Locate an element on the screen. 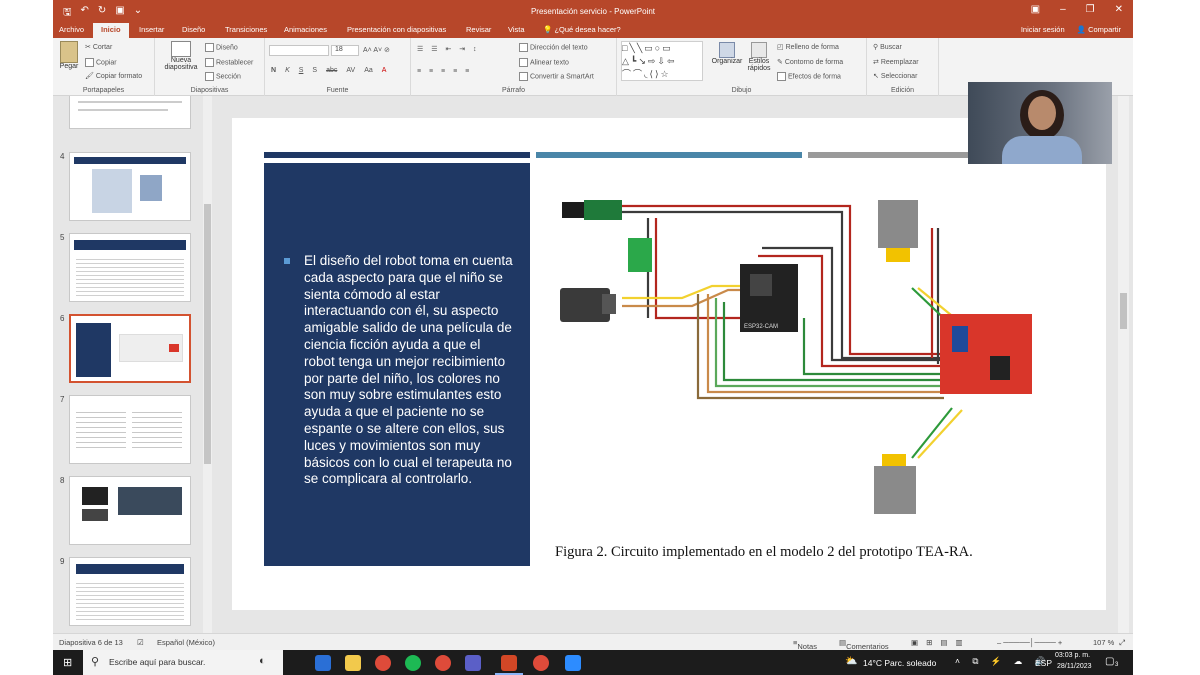 The height and width of the screenshot is (675, 1200). quick-styles-label-2: rápidos is located at coordinates (759, 68).